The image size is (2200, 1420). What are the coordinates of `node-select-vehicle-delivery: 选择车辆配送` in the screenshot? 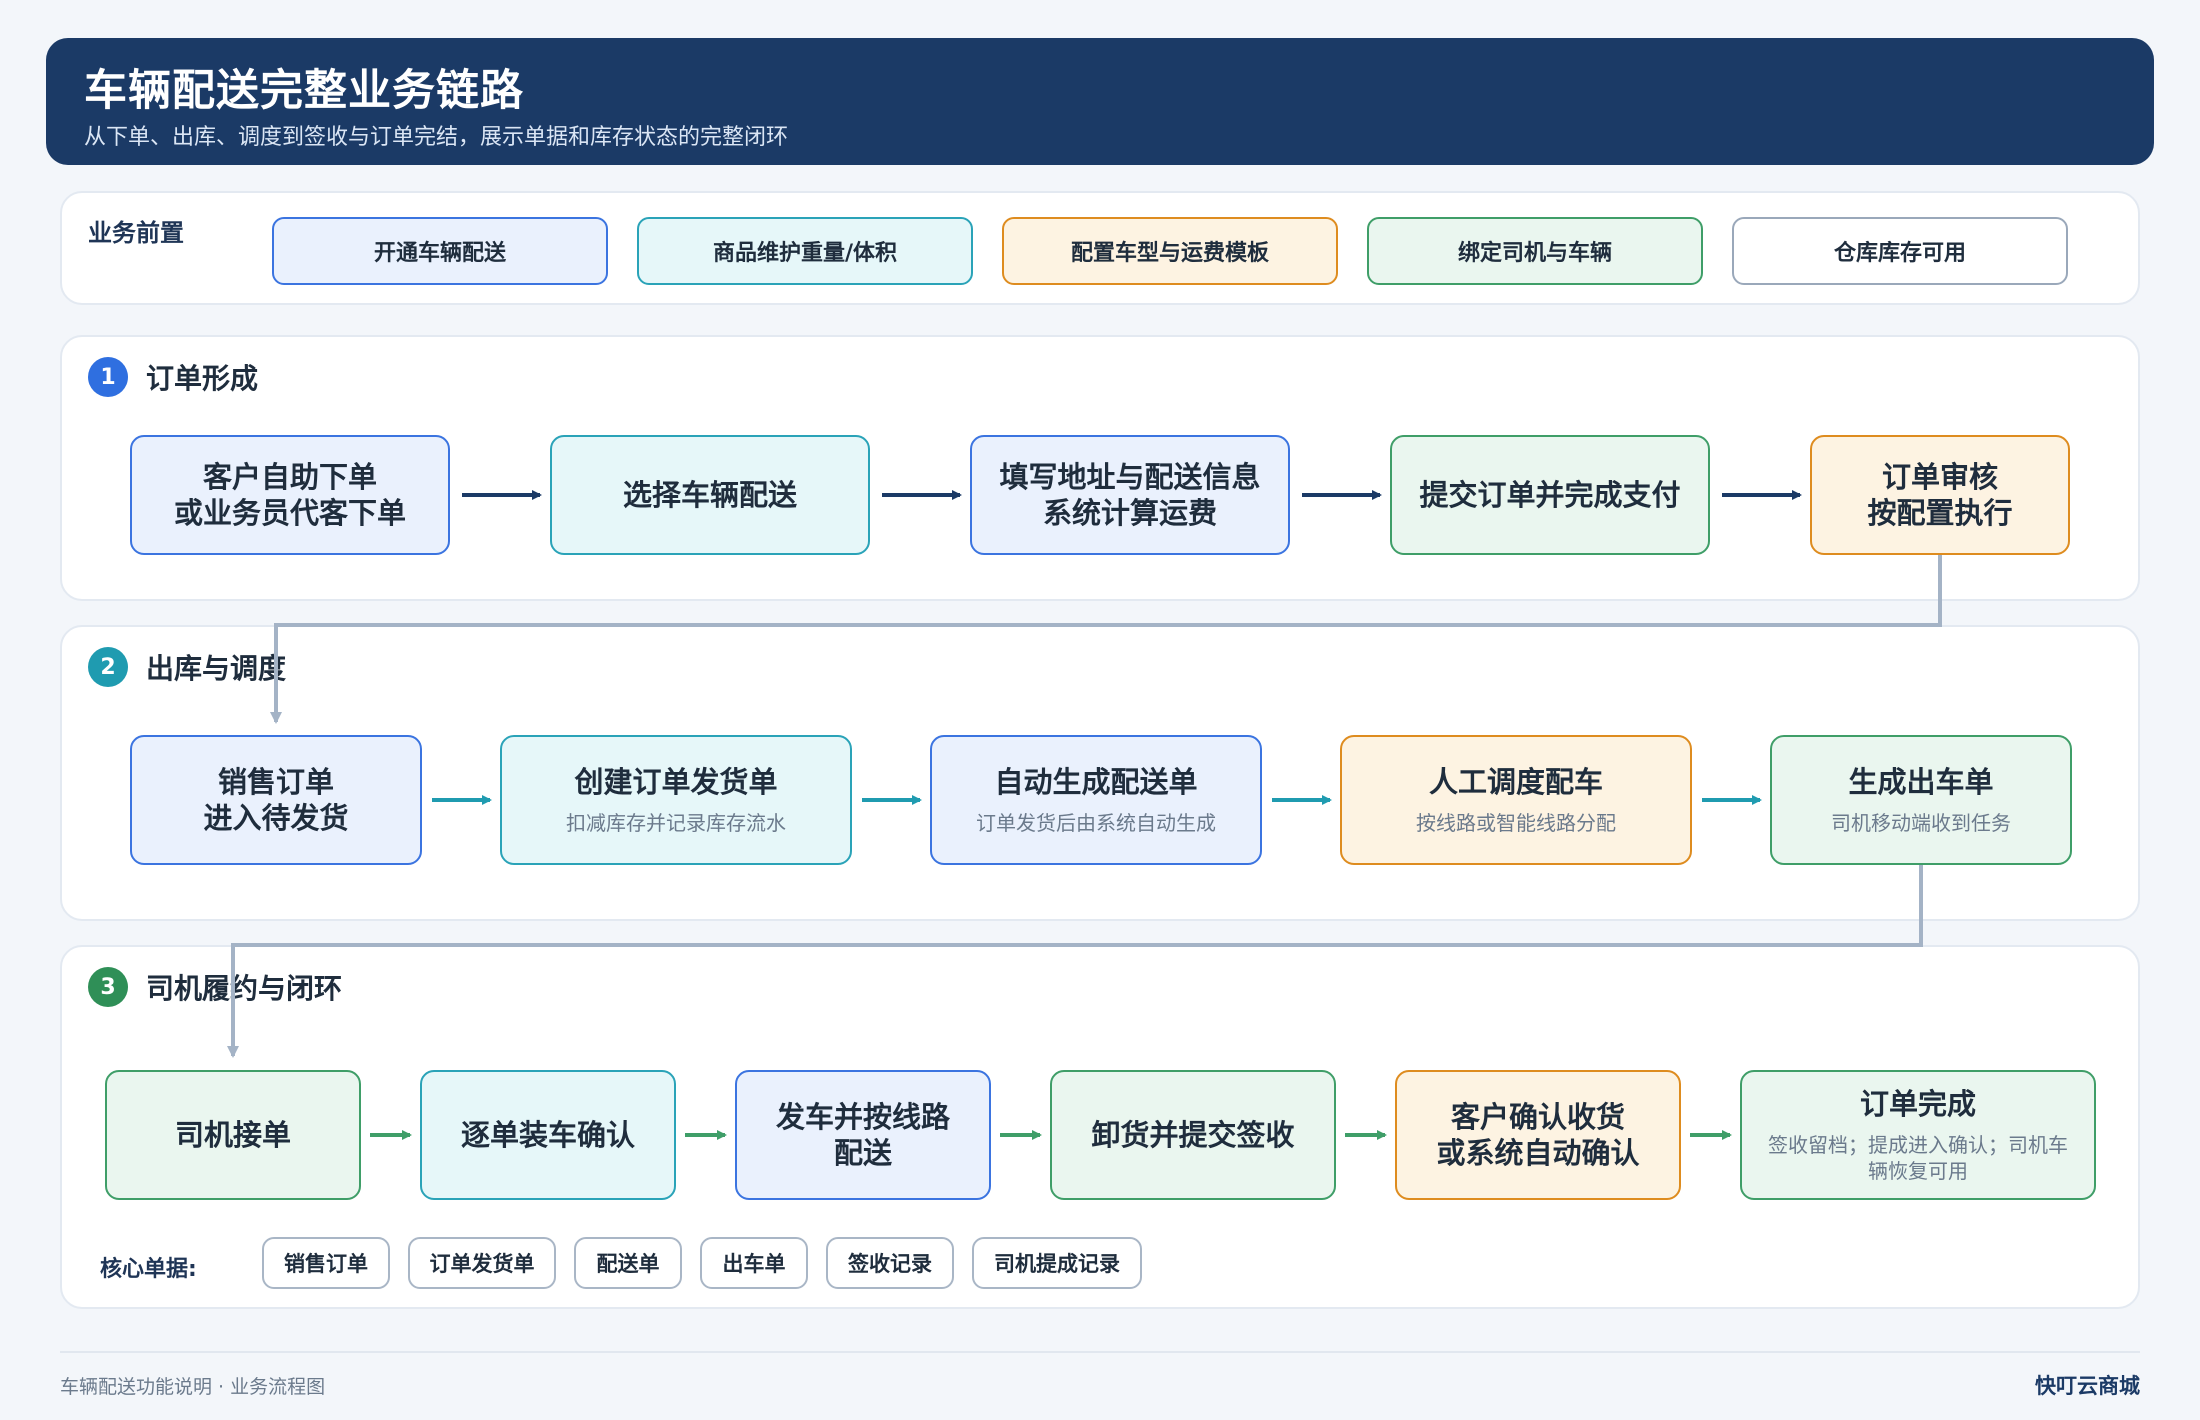 It's located at (710, 495).